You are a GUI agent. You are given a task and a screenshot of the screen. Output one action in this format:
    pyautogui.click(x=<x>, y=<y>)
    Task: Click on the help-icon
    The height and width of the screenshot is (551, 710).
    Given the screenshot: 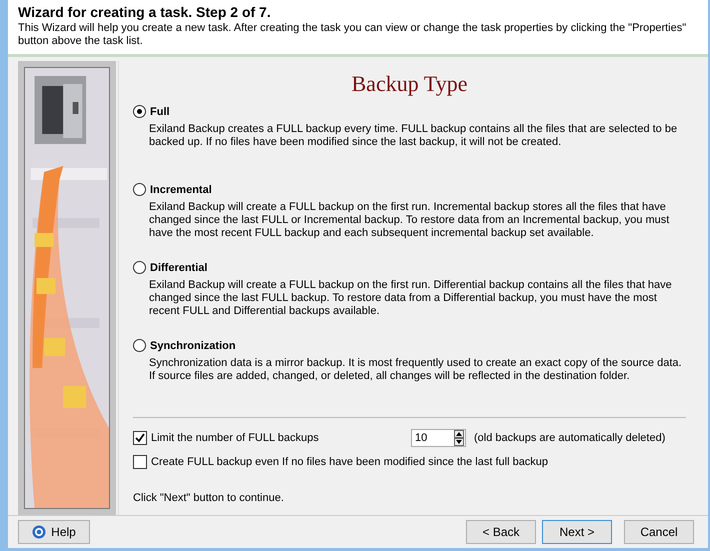 What is the action you would take?
    pyautogui.click(x=39, y=532)
    